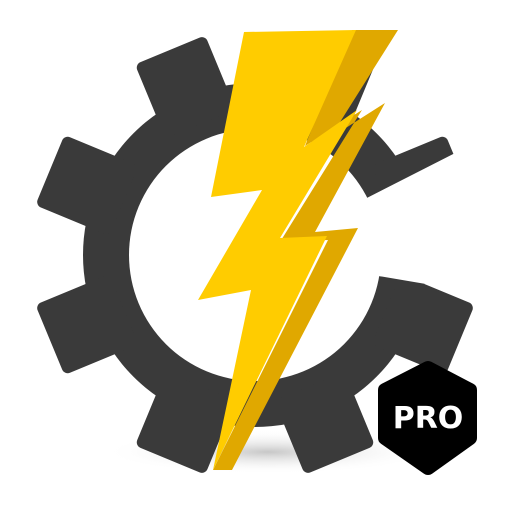  I want to click on pro-badge-label: PRO, so click(428, 418).